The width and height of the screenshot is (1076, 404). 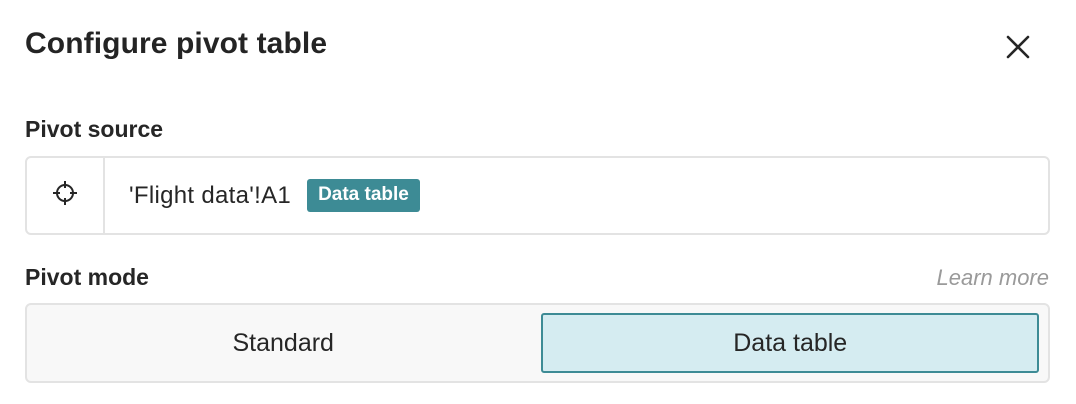 I want to click on mode-option-standard: Standard, so click(x=283, y=343).